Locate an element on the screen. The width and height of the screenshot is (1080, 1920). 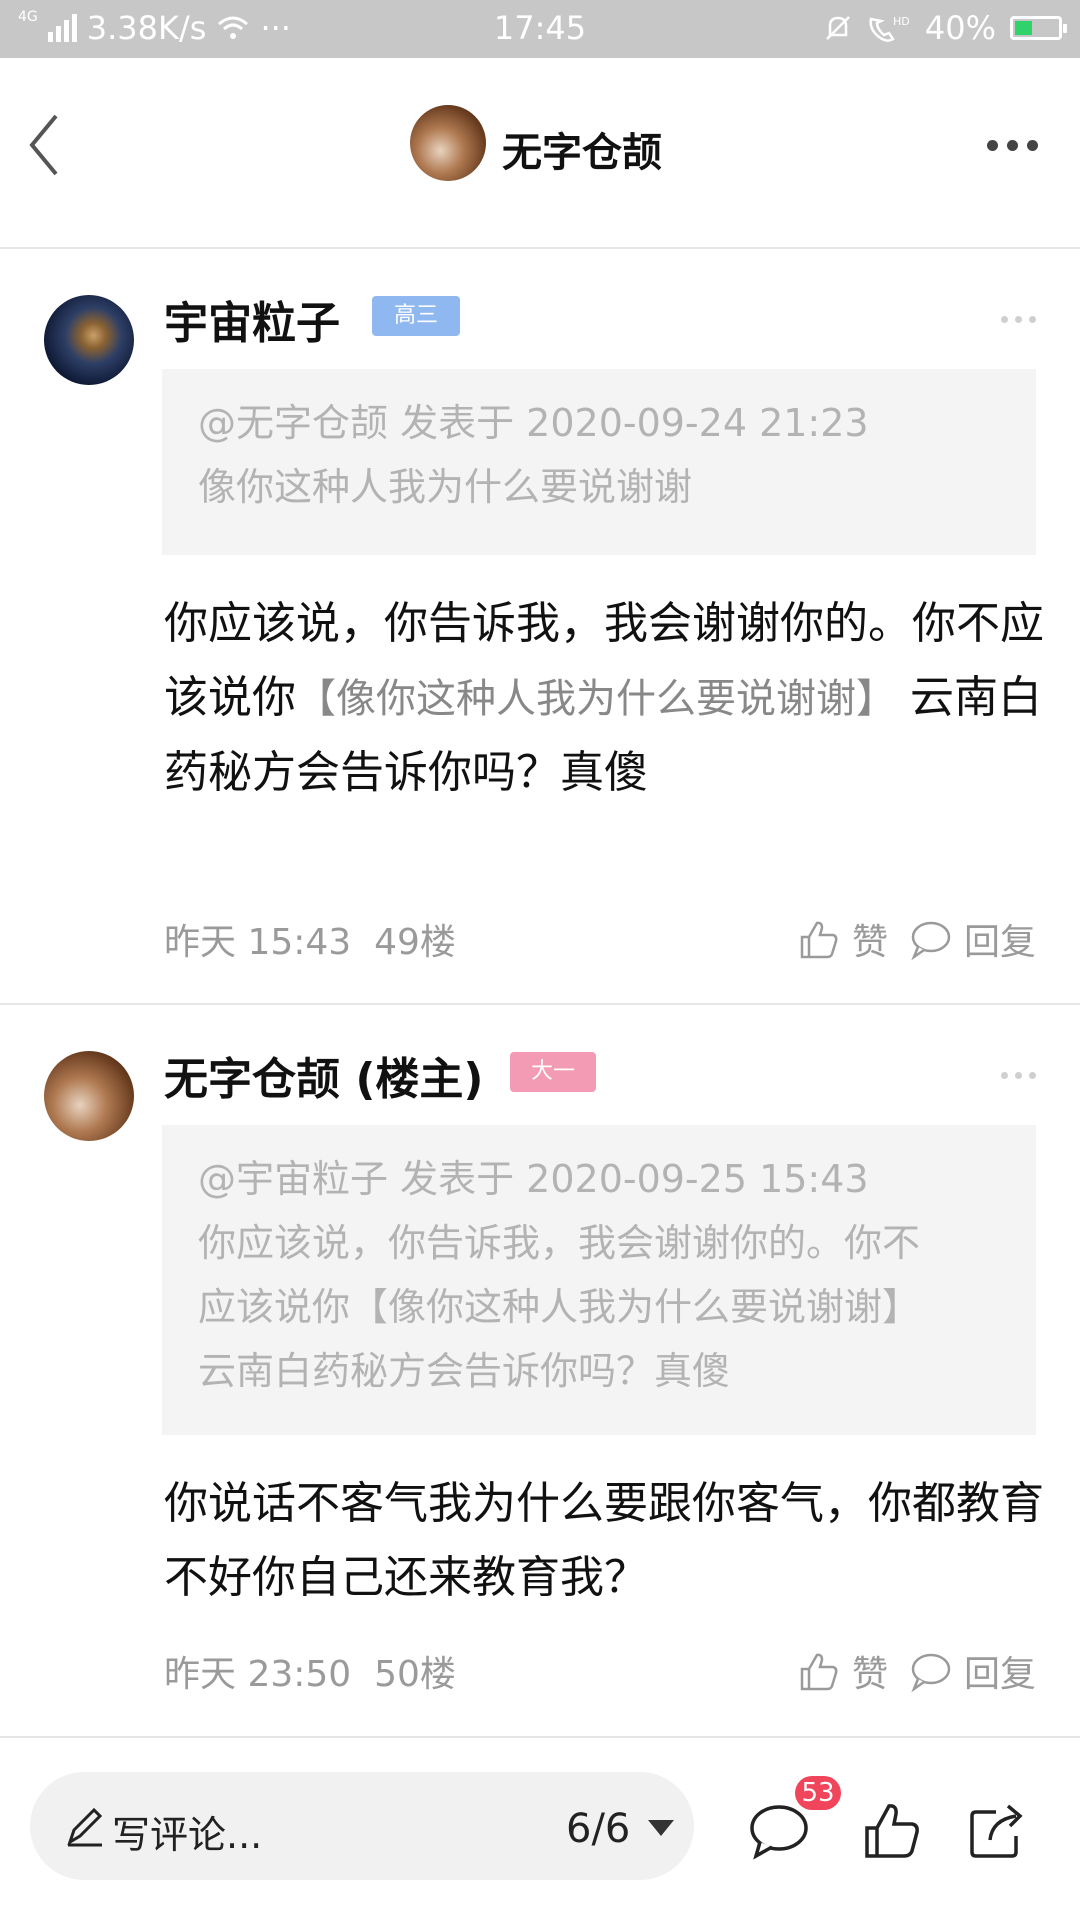
share-icon is located at coordinates (997, 1831).